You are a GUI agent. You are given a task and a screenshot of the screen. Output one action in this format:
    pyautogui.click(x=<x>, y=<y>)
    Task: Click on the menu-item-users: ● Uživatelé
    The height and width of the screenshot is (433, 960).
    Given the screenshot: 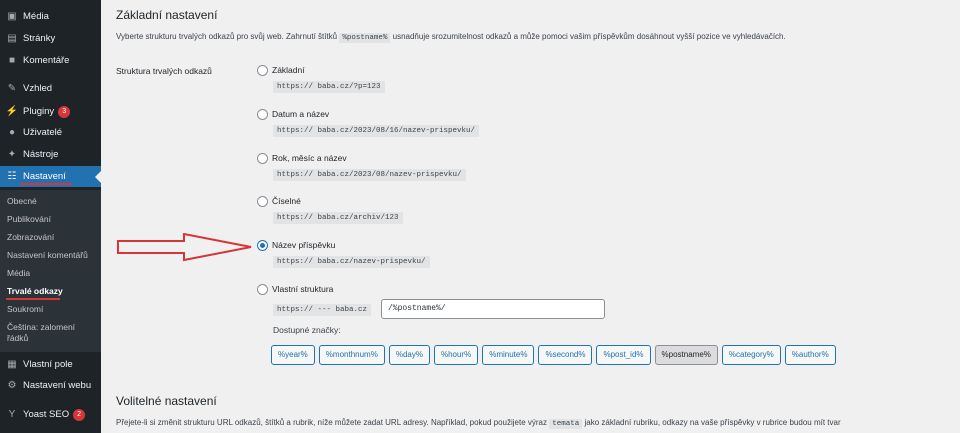 What is the action you would take?
    pyautogui.click(x=50, y=132)
    